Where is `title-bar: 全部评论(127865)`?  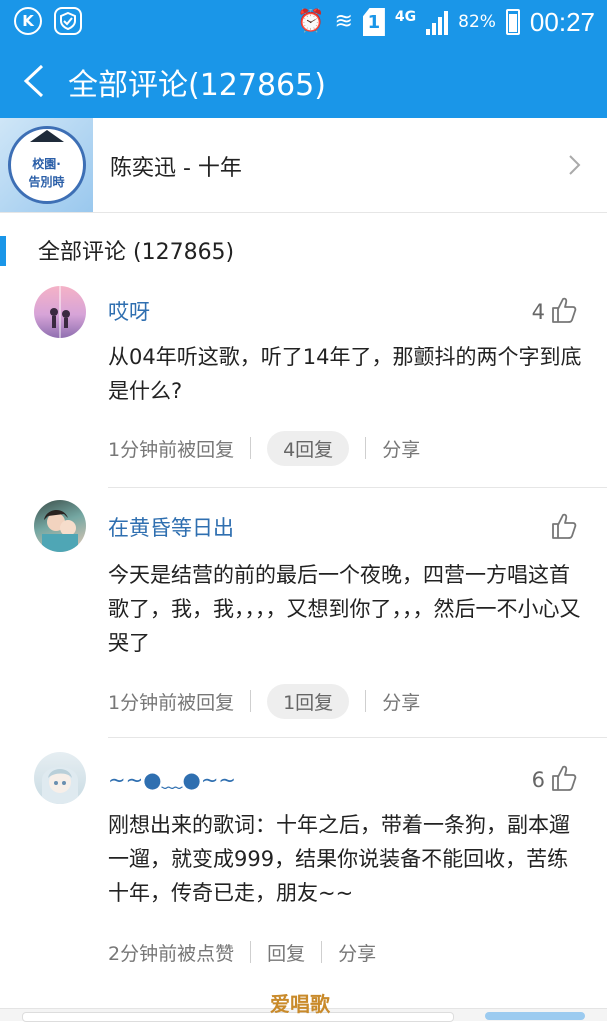
title-bar: 全部评论(127865) is located at coordinates (303, 81).